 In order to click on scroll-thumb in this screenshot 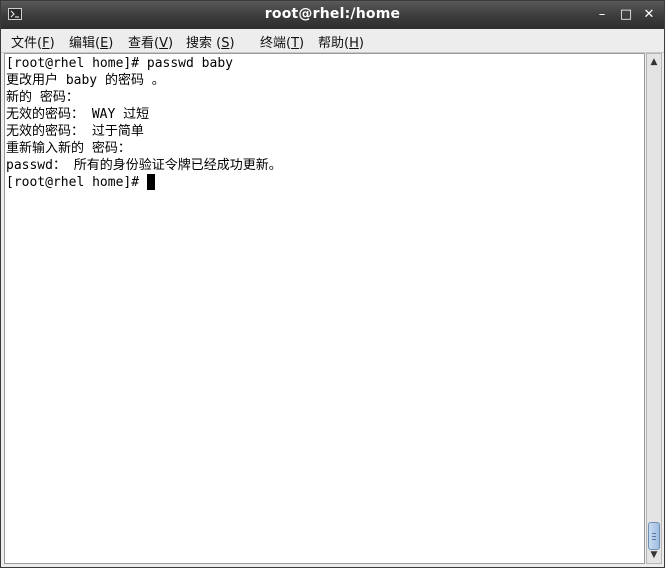, I will do `click(654, 536)`.